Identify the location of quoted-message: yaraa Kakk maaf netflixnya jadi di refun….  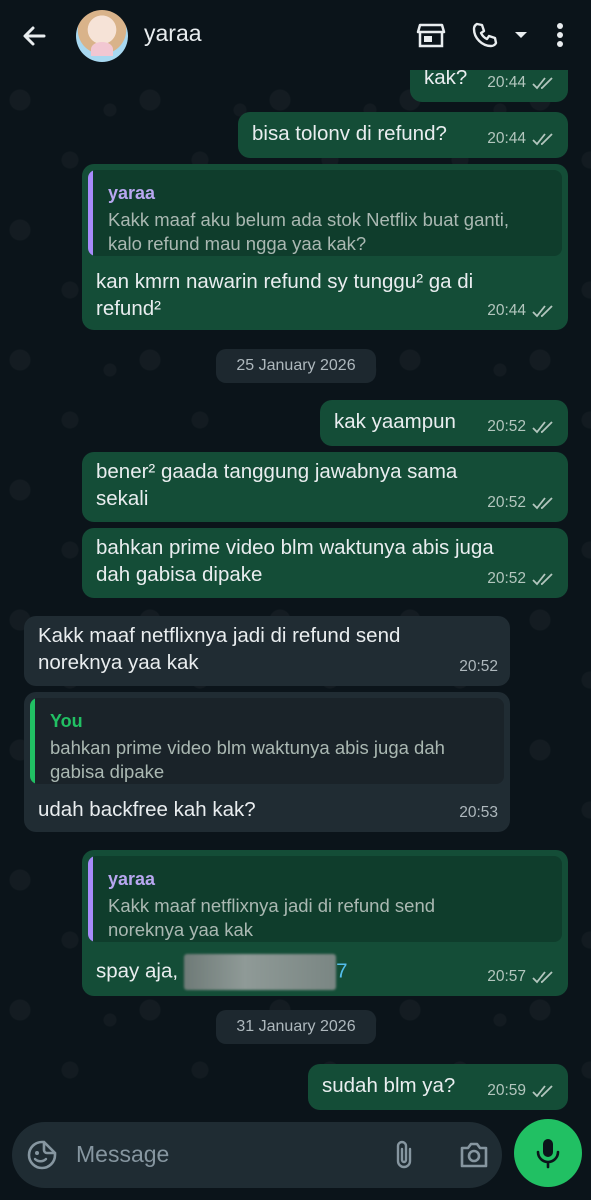
(325, 899).